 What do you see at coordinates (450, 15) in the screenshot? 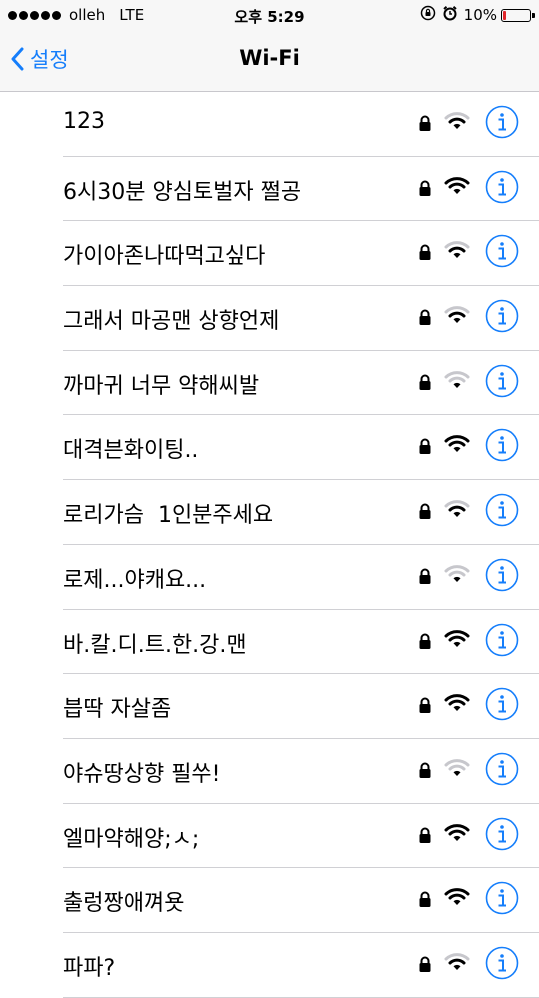
I see `alarm-icon` at bounding box center [450, 15].